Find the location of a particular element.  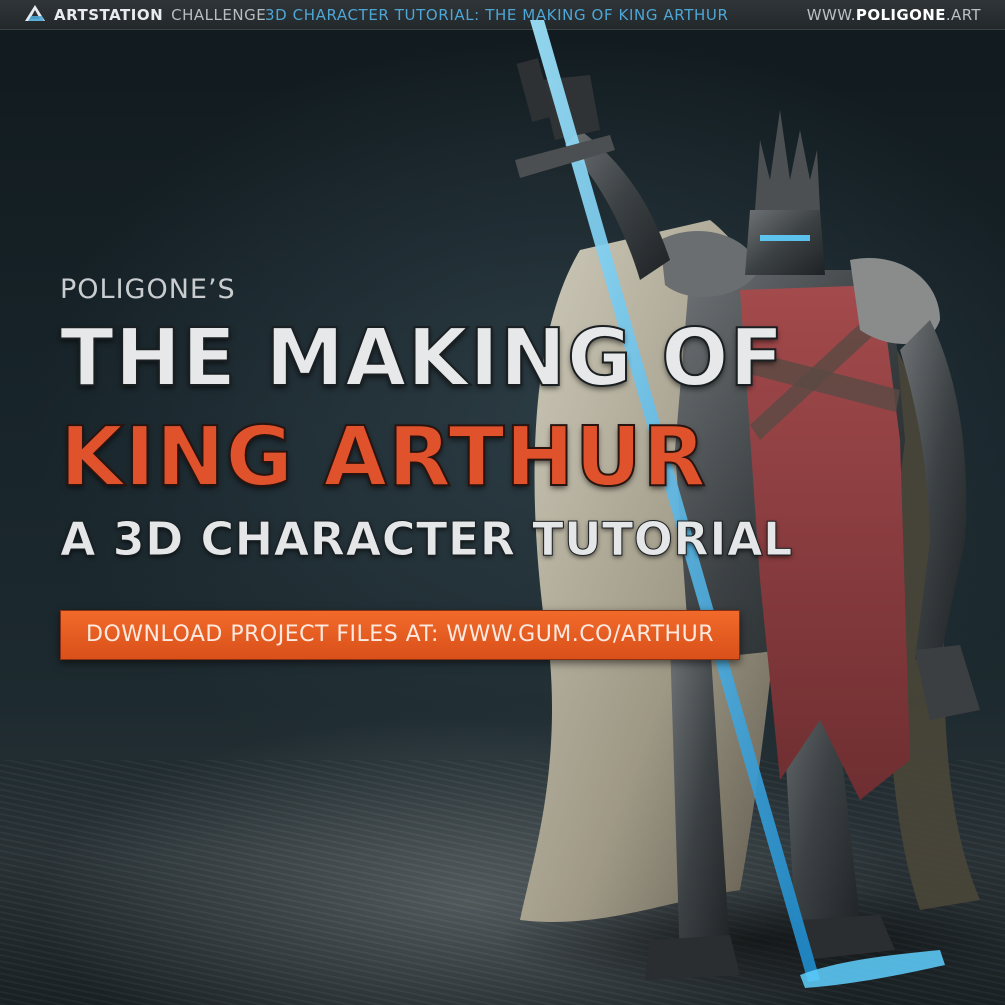

subtitle-tutorial: A 3D CHARACTER TUTORIAL is located at coordinates (426, 539).